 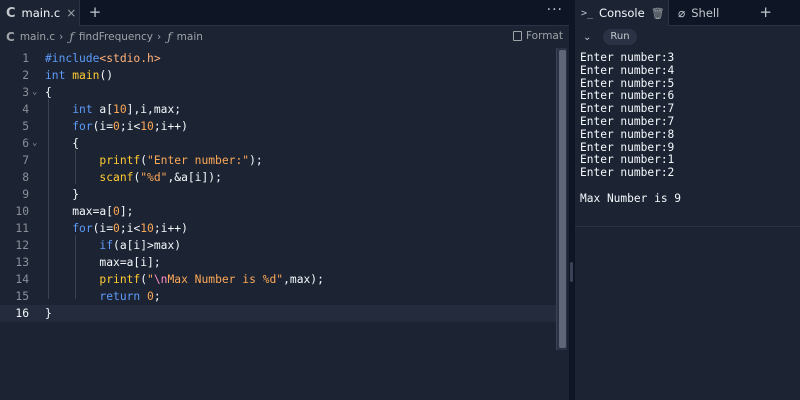 What do you see at coordinates (25, 160) in the screenshot?
I see `line-number: 7` at bounding box center [25, 160].